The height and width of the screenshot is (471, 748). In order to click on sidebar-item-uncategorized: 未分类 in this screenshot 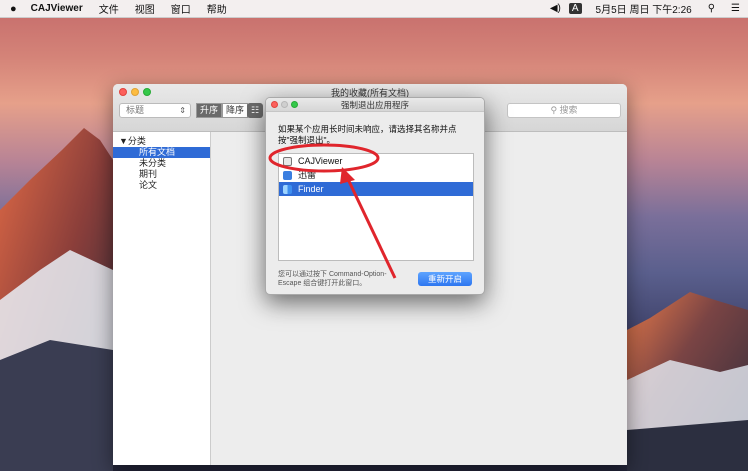, I will do `click(161, 163)`.